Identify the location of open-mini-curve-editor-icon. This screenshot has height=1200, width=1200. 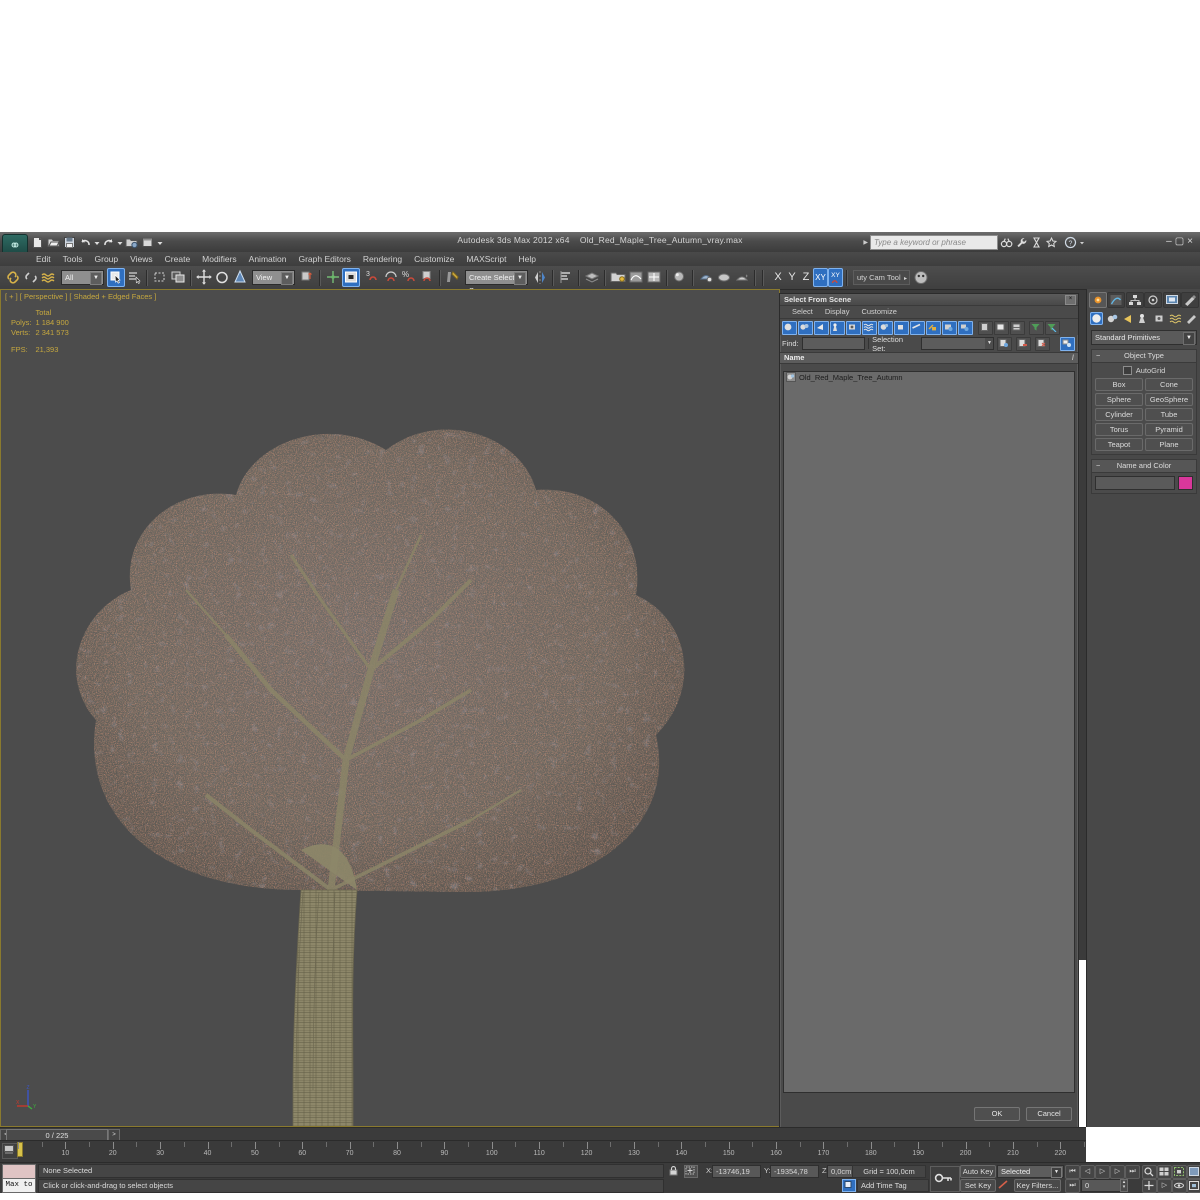
(10, 1151).